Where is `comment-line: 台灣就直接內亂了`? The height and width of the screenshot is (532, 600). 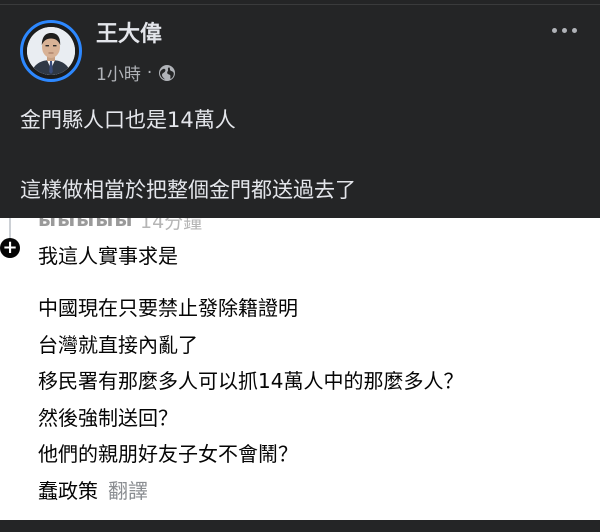 comment-line: 台灣就直接內亂了 is located at coordinates (118, 344).